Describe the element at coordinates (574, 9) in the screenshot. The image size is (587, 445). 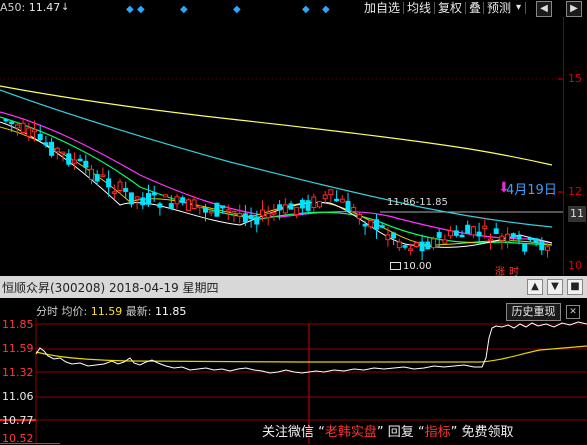
I see `scroll-right-icon: ▶` at that location.